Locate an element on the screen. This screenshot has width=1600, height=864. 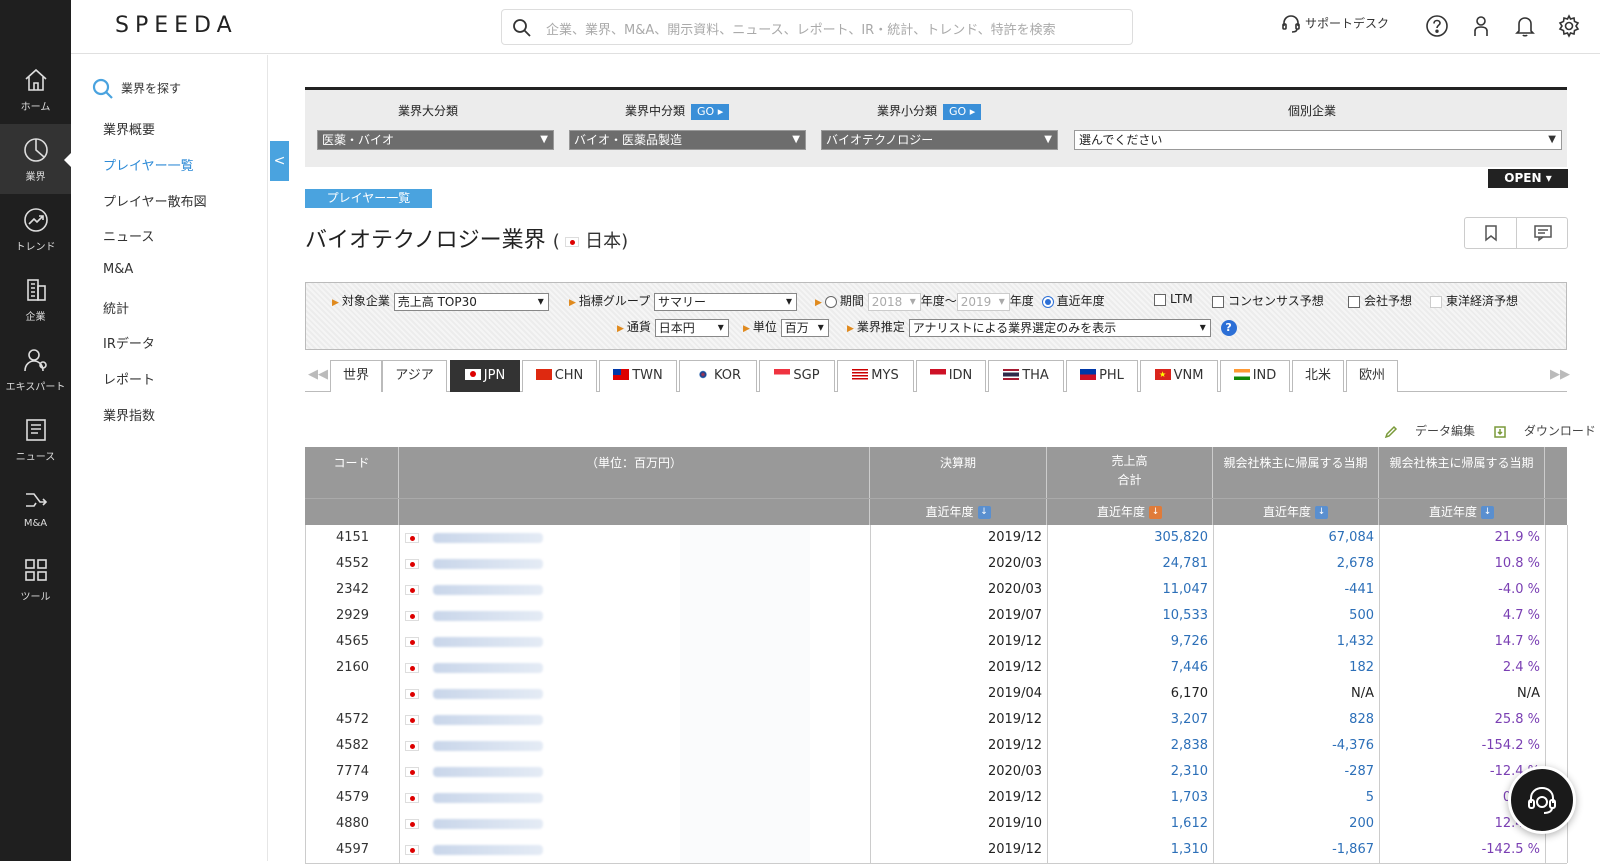
cell-sales: 11,047 is located at coordinates (1131, 590).